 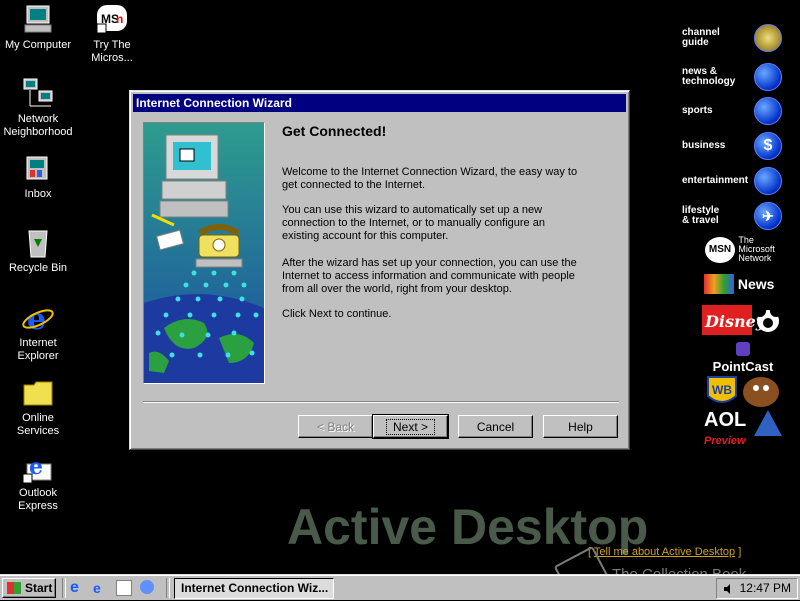 I want to click on channel-business: business $, so click(x=732, y=146).